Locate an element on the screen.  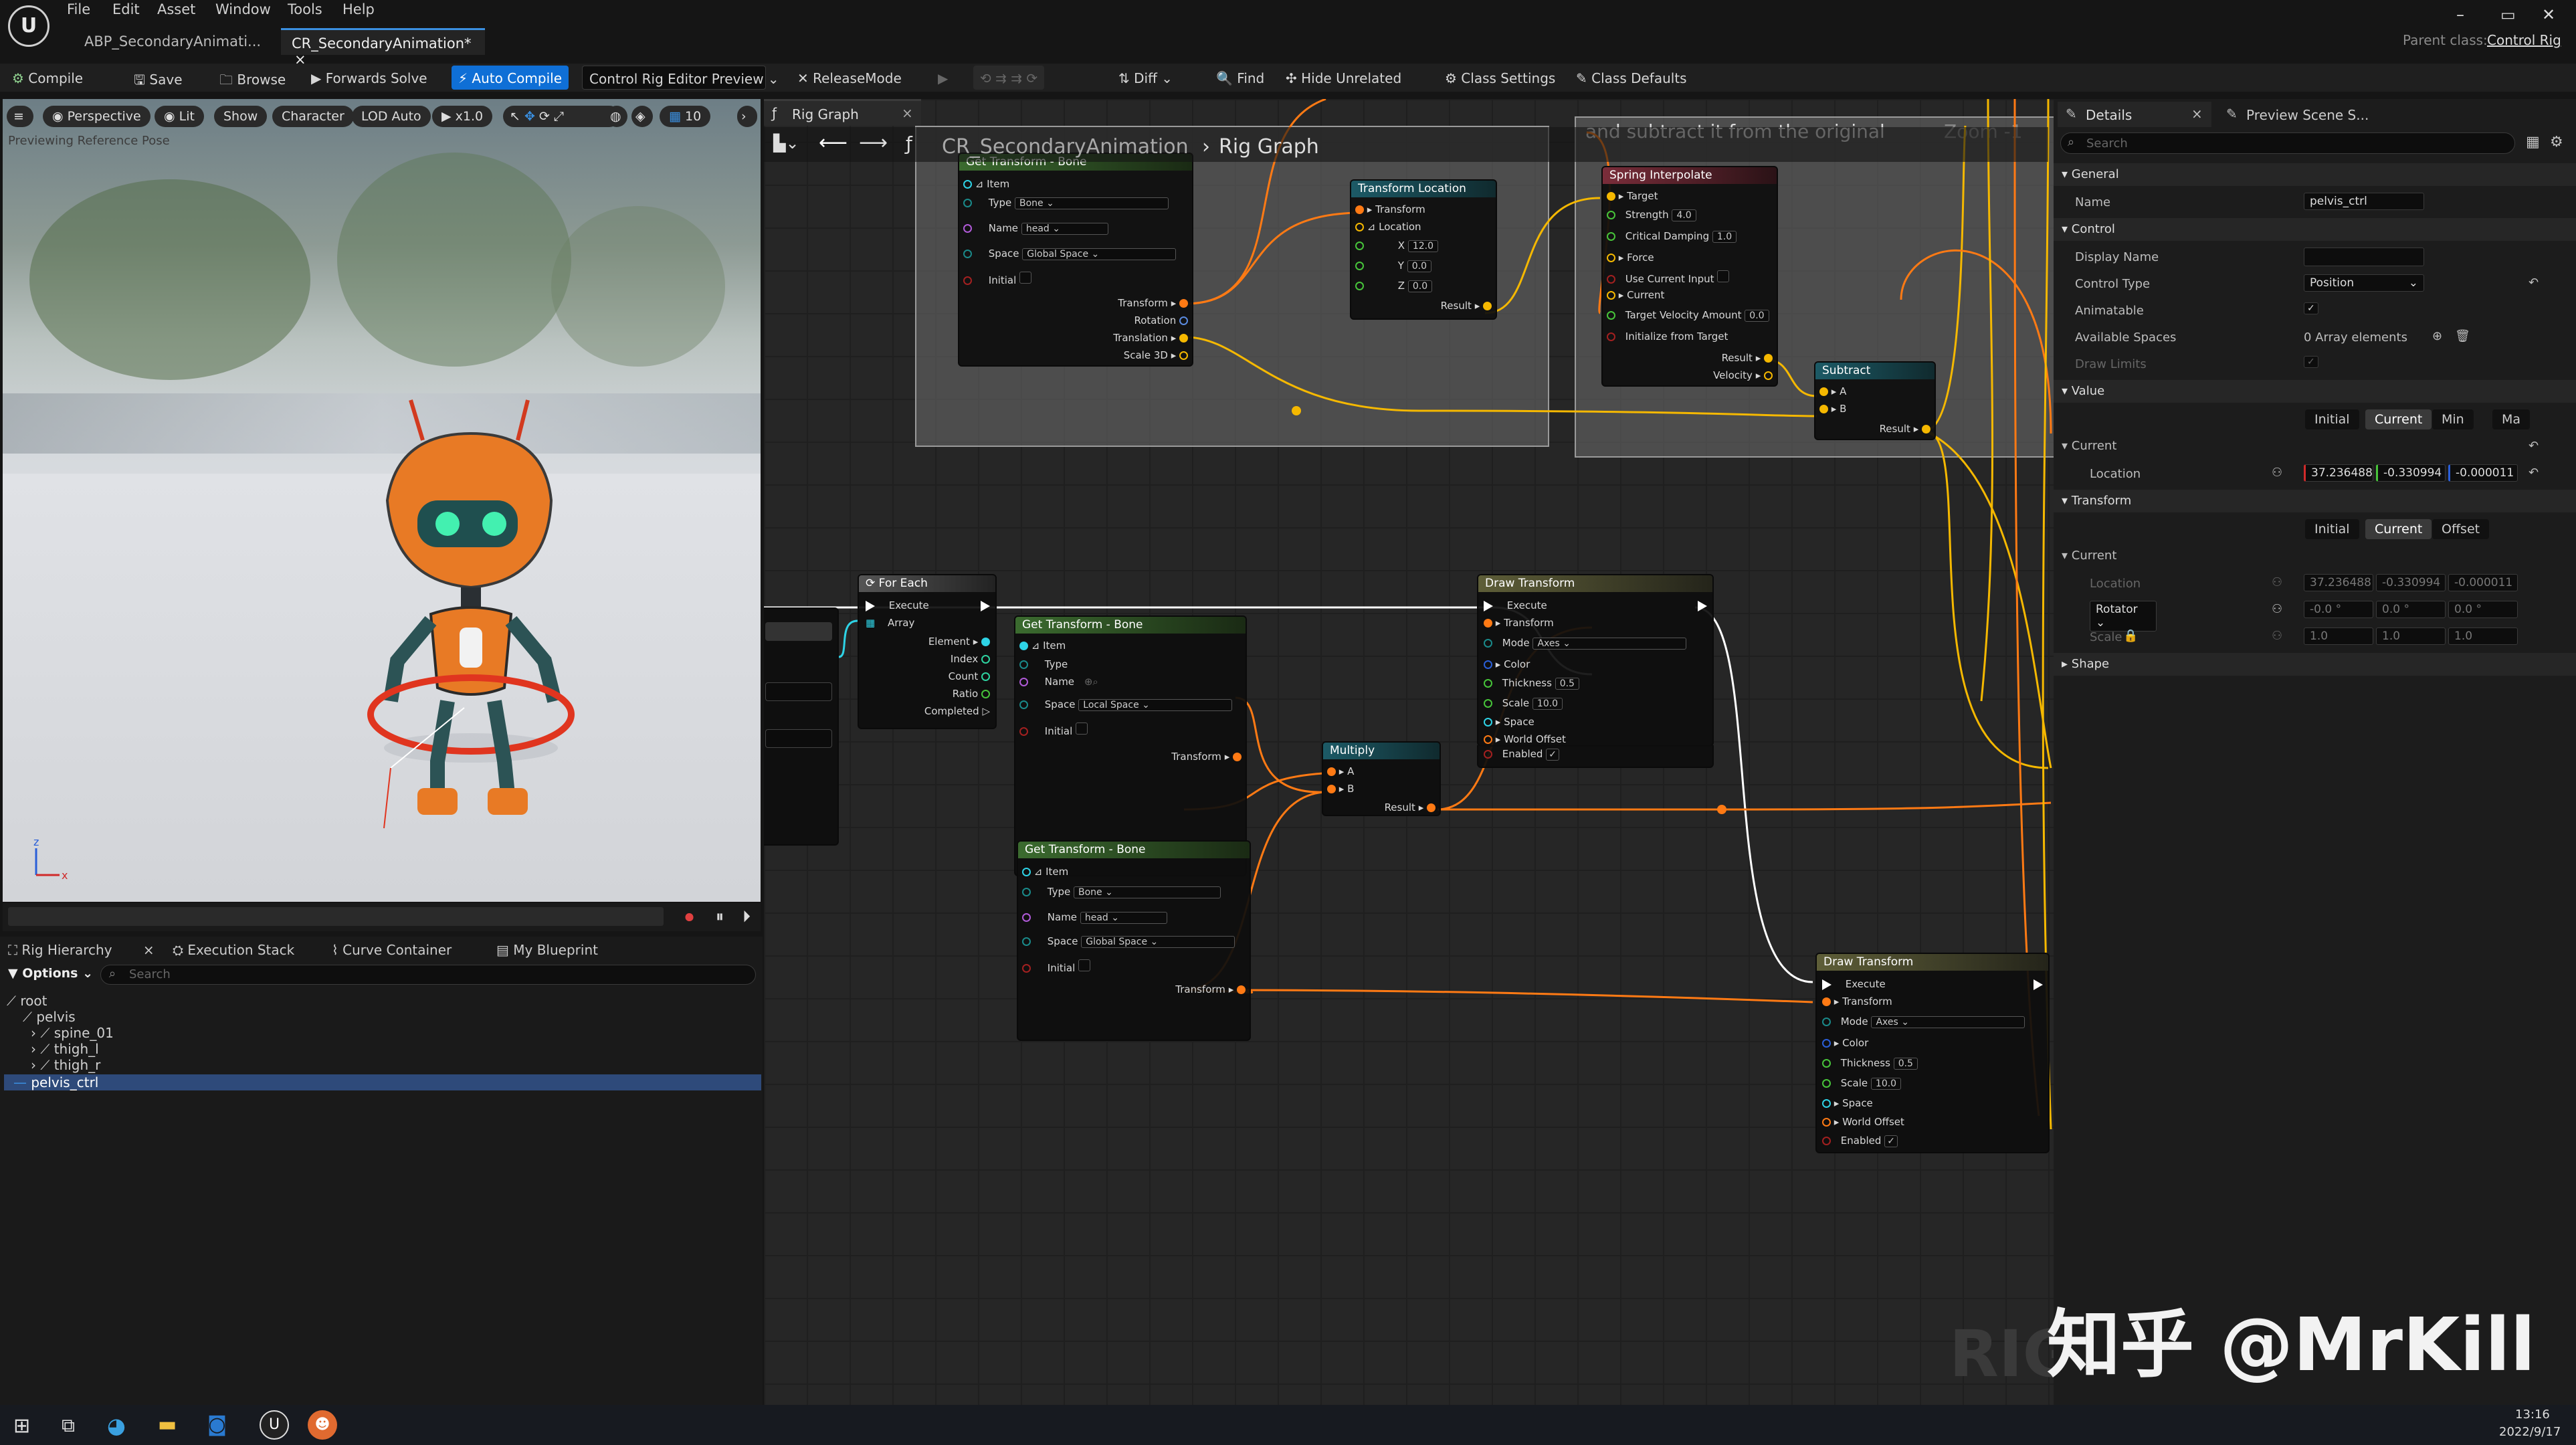
diff-button: ⇅ Diff ⌄ is located at coordinates (1145, 78).